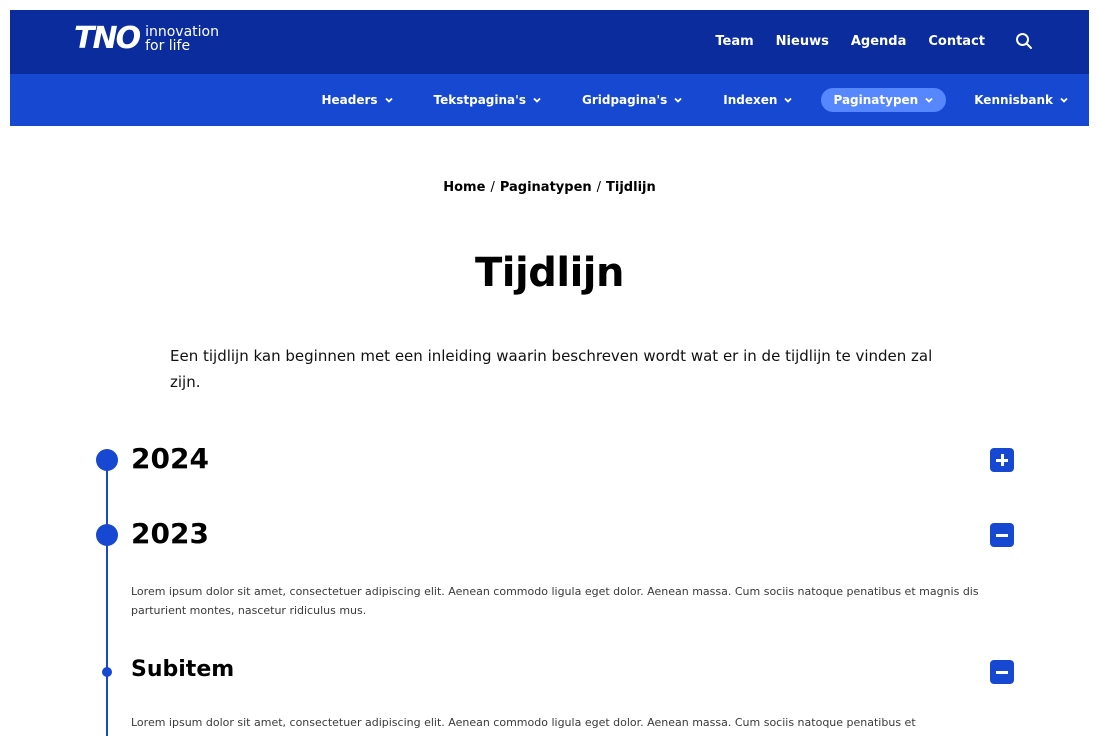  I want to click on timeline-heading-2024: 2024, so click(170, 458).